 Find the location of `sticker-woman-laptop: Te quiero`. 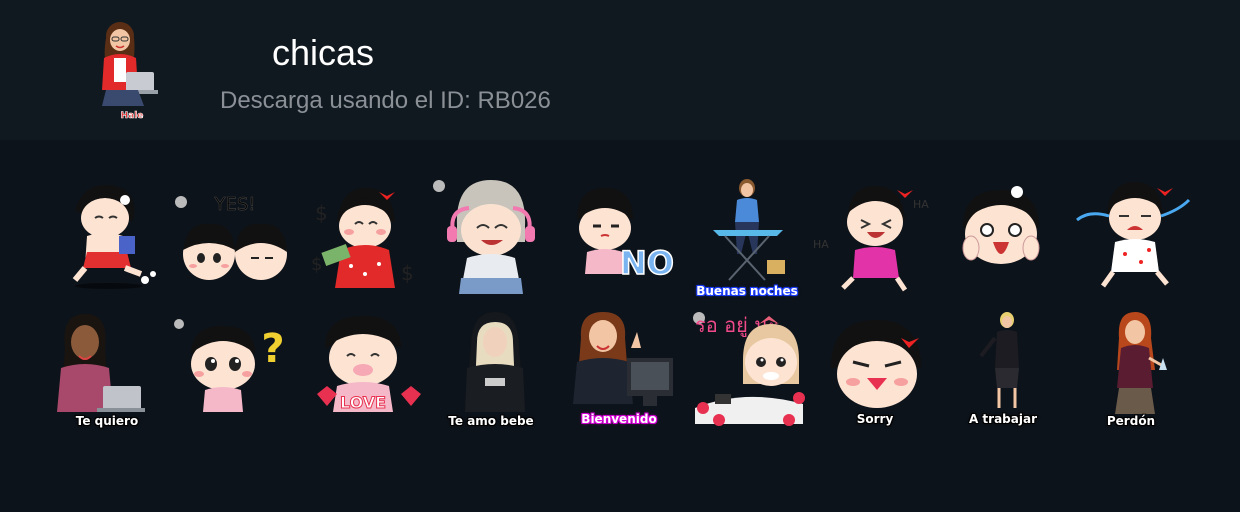

sticker-woman-laptop: Te quiero is located at coordinates (107, 372).